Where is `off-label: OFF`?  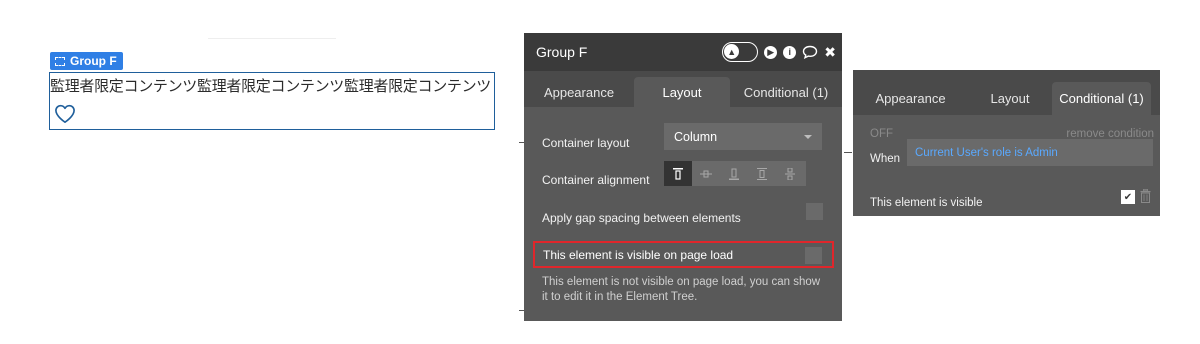 off-label: OFF is located at coordinates (881, 134).